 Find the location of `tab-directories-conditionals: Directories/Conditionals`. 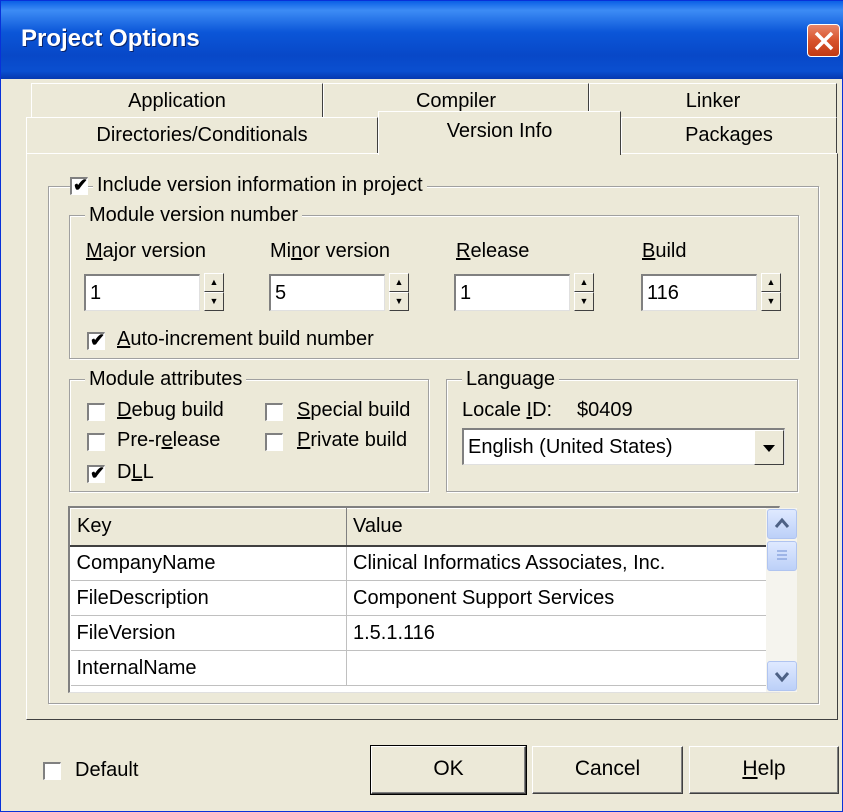

tab-directories-conditionals: Directories/Conditionals is located at coordinates (202, 135).